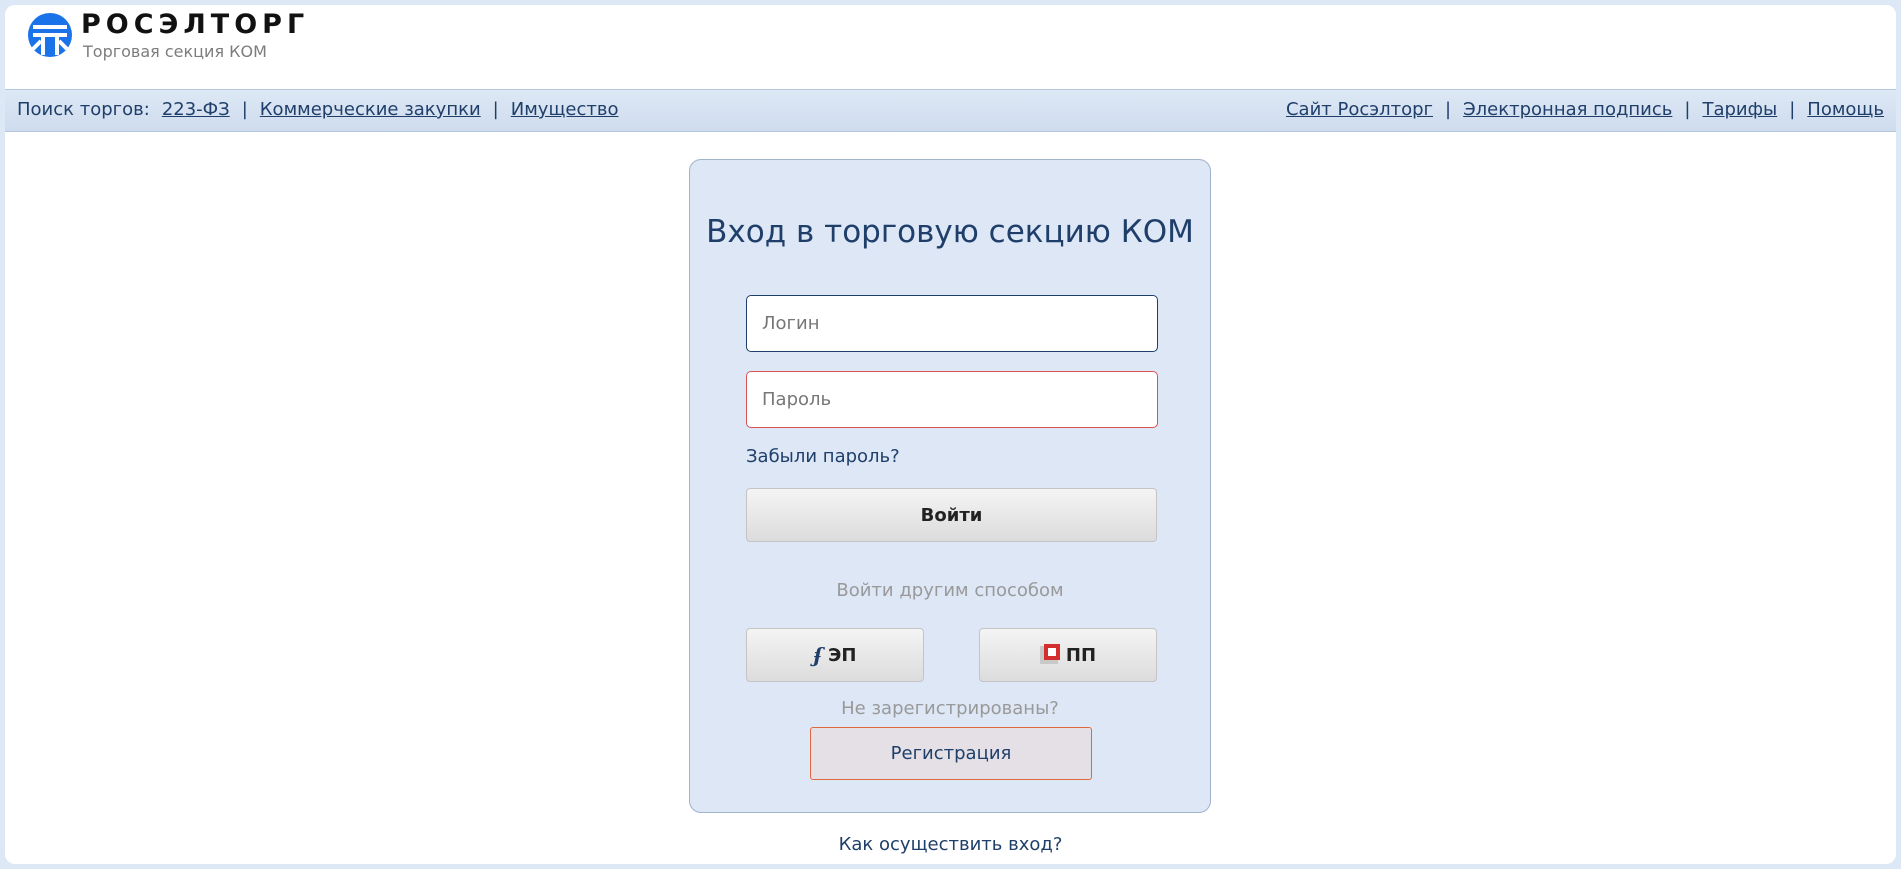 The image size is (1901, 869). I want to click on nav-link-signature: Электронная подпись, so click(1567, 109).